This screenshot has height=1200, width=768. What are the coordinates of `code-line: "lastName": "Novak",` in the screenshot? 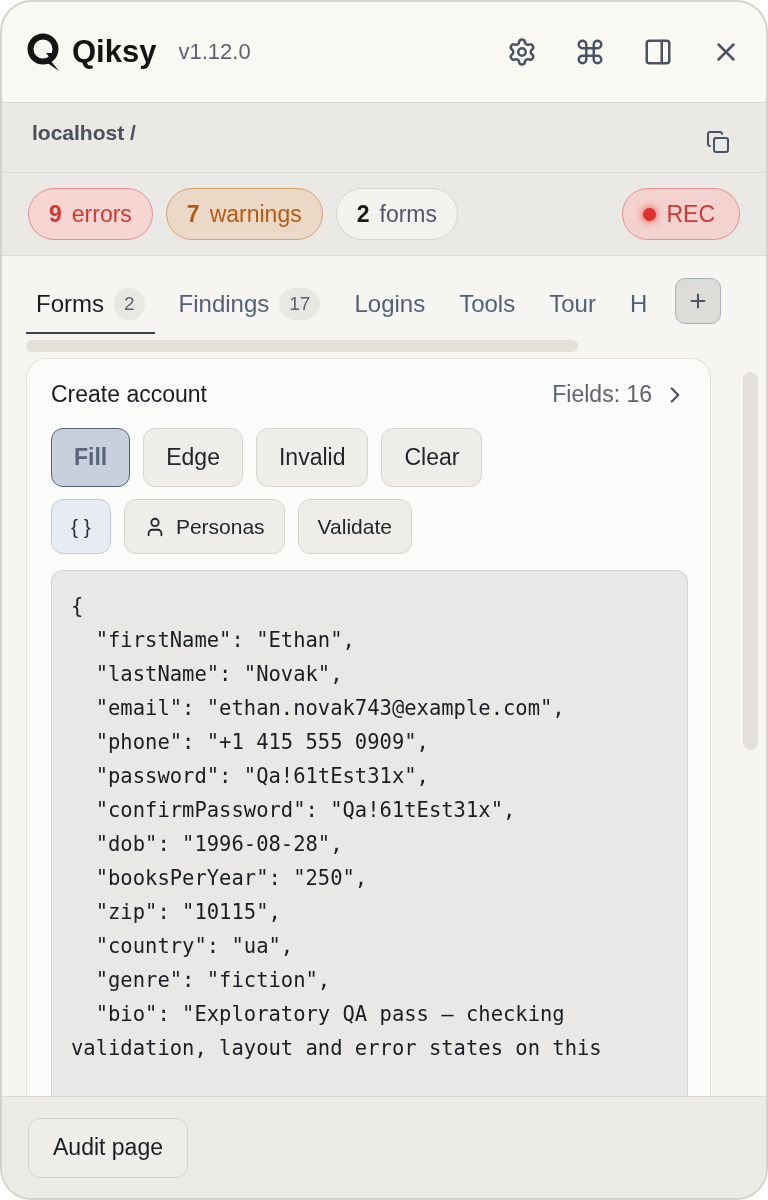 It's located at (219, 674).